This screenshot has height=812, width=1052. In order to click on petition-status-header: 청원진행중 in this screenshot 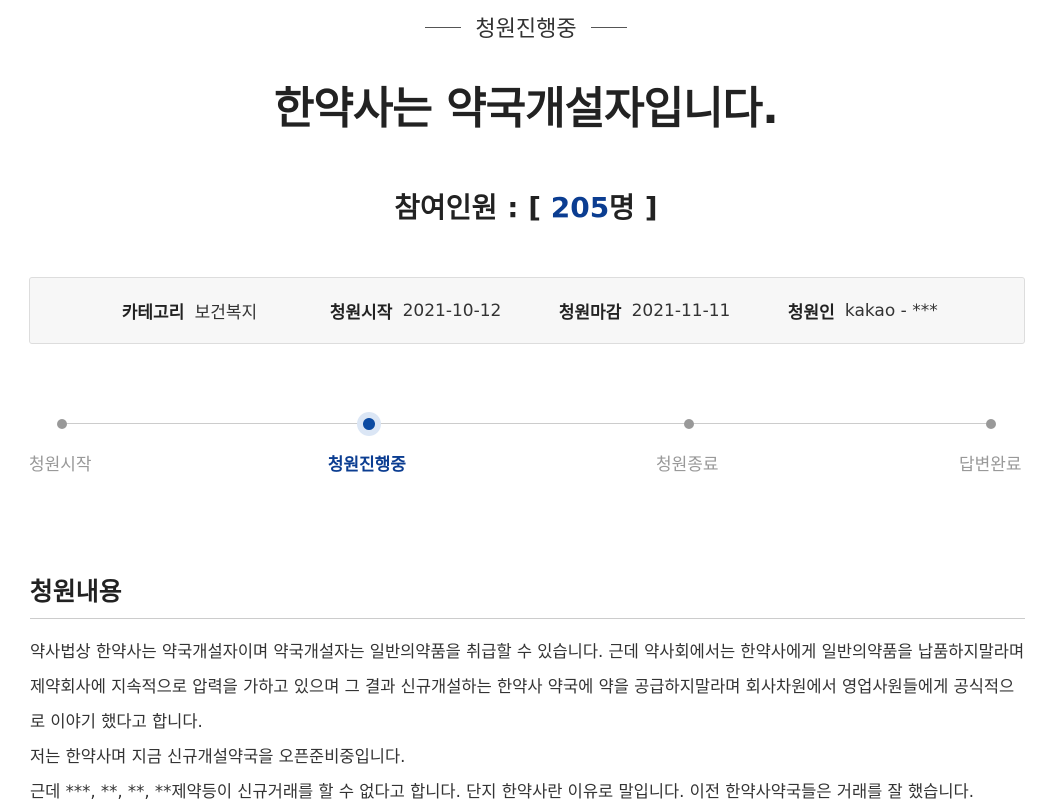, I will do `click(526, 27)`.